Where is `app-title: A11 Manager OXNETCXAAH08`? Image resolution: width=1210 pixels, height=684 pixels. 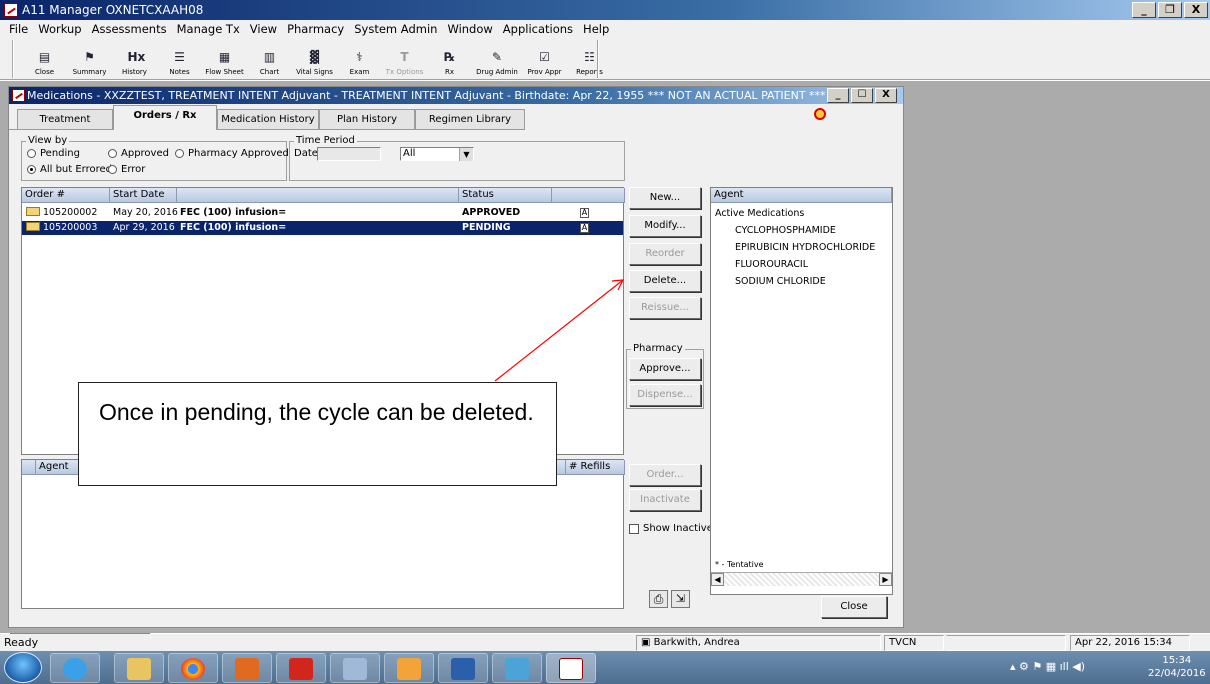 app-title: A11 Manager OXNETCXAAH08 is located at coordinates (113, 10).